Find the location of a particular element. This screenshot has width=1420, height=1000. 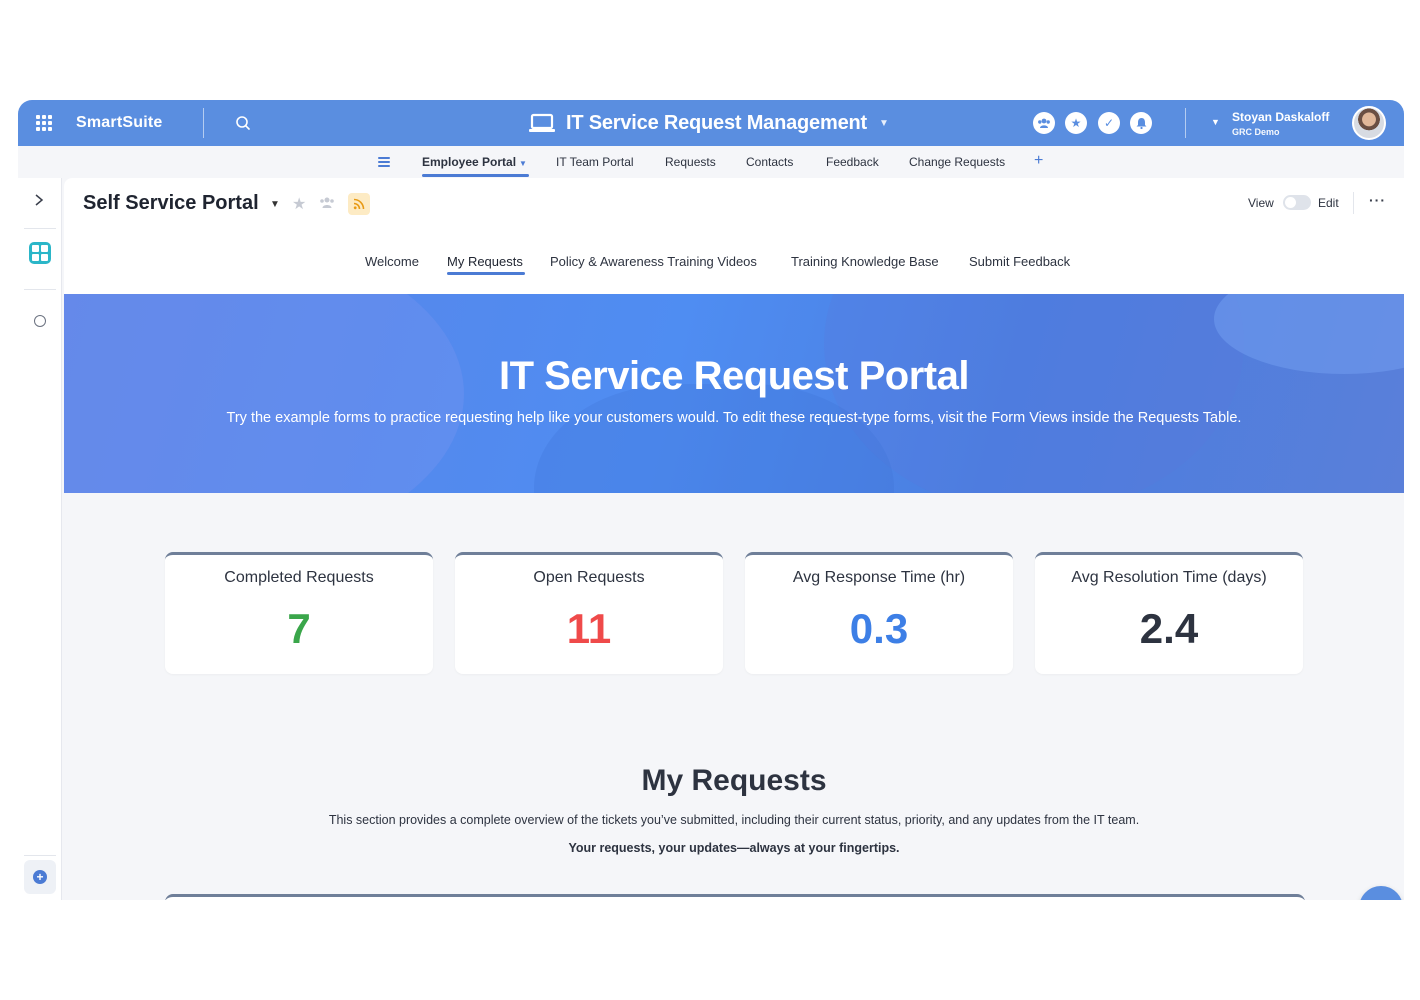

add-tab-icon: + is located at coordinates (1038, 161).